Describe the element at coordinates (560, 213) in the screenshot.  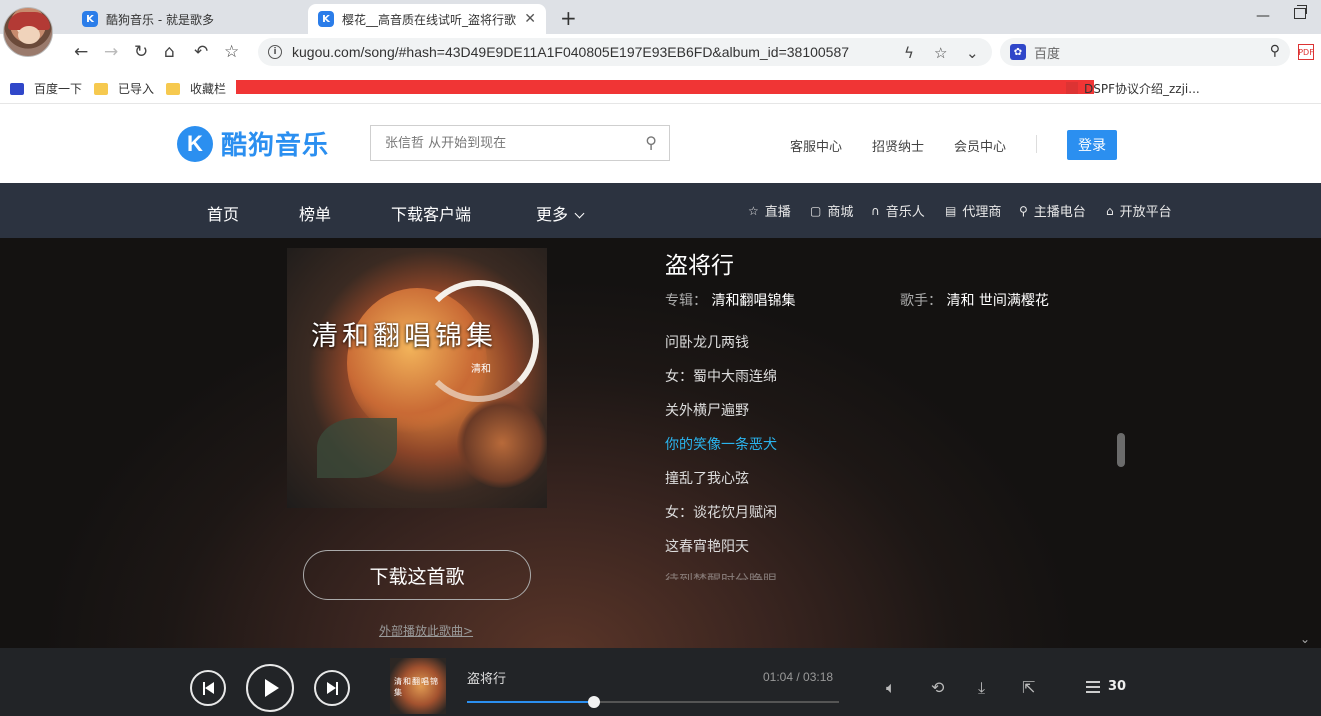
I see `nav-more: 更多` at that location.